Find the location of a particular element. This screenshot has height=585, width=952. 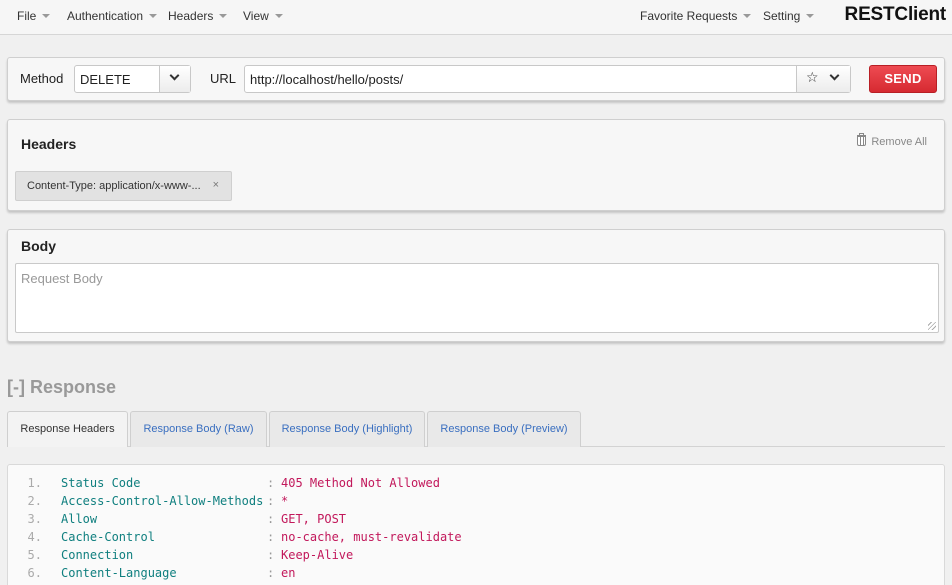

line-number: 2. is located at coordinates (34, 501).